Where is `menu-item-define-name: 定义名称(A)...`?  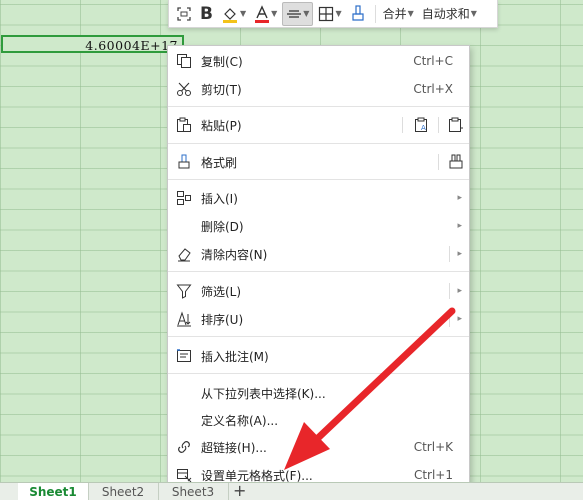 menu-item-define-name: 定义名称(A)... is located at coordinates (318, 420).